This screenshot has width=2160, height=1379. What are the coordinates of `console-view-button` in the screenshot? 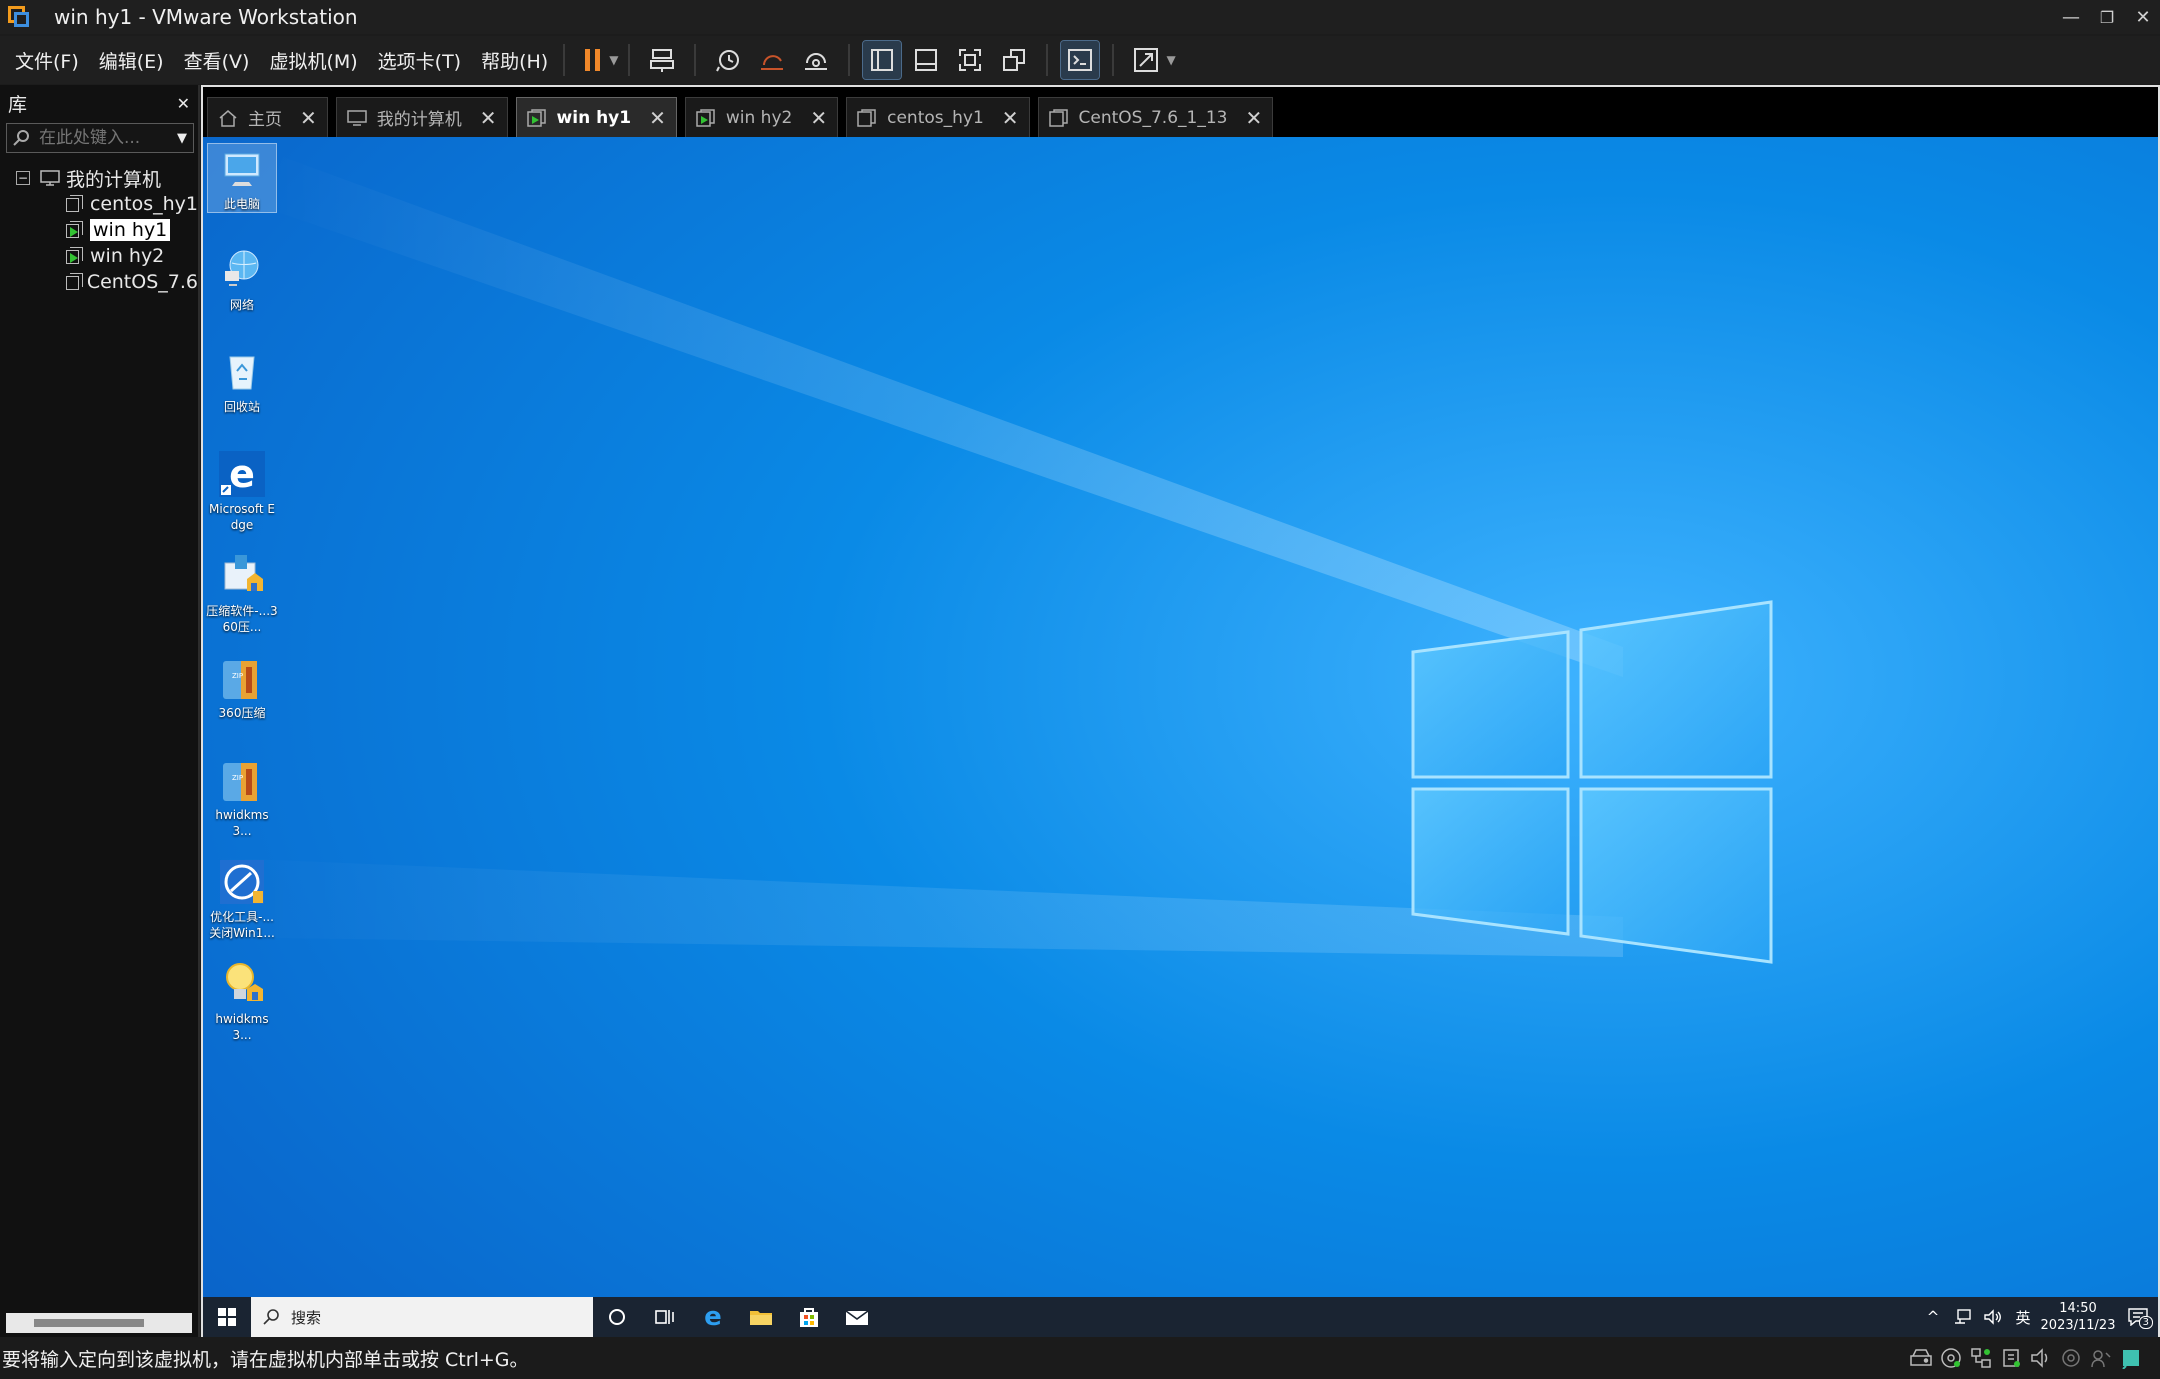 It's located at (1080, 60).